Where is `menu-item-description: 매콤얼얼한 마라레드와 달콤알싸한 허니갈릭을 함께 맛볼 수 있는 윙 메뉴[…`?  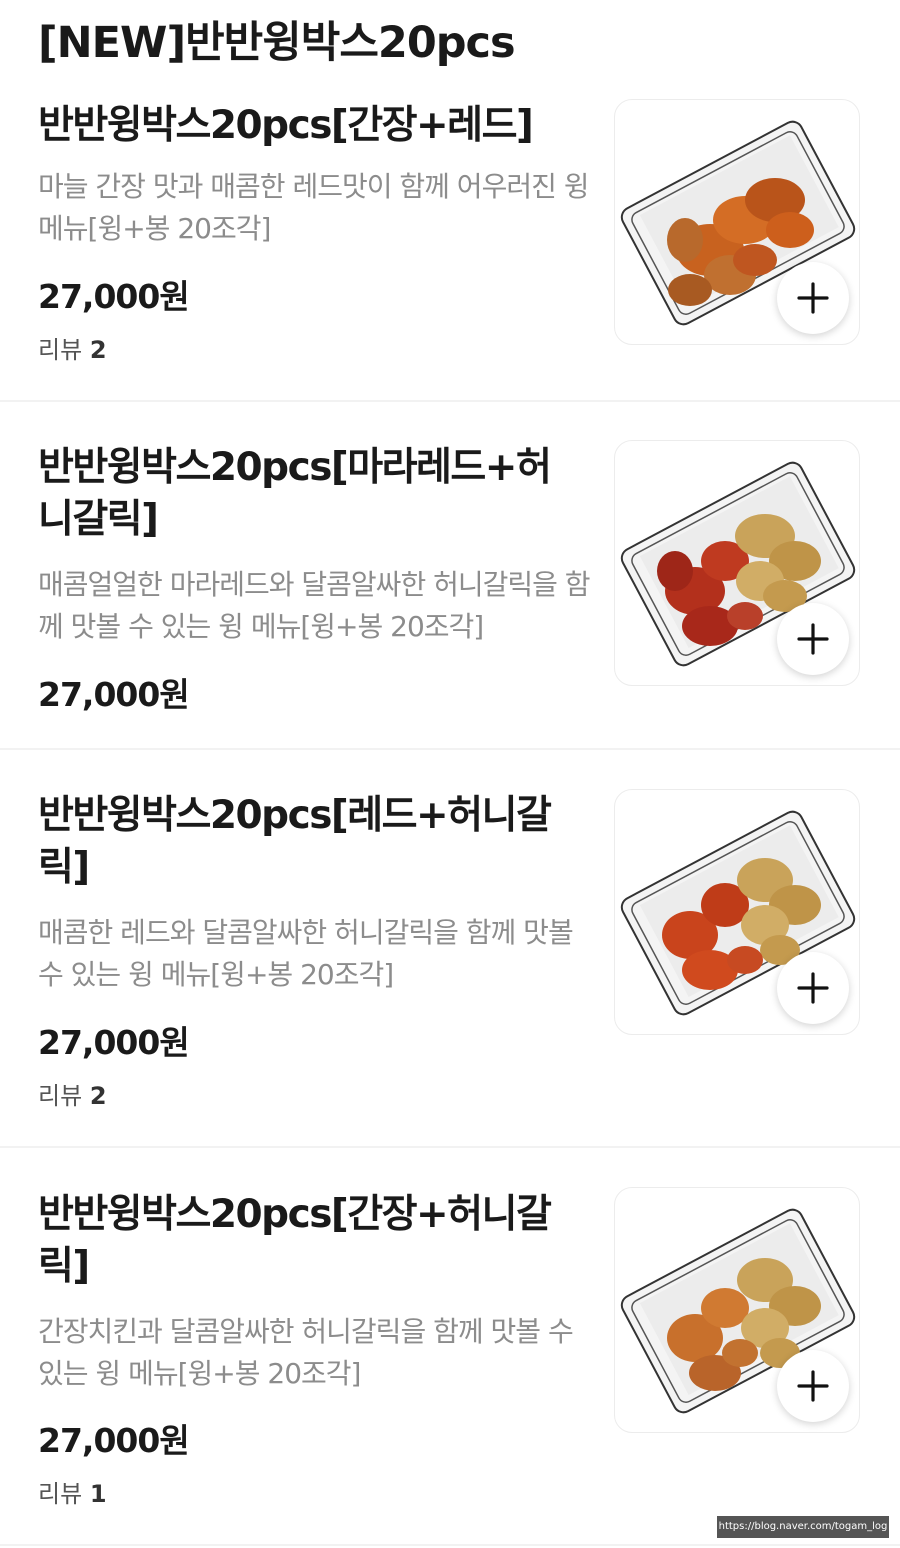 menu-item-description: 매콤얼얼한 마라레드와 달콤알싸한 허니갈릭을 함께 맛볼 수 있는 윙 메뉴[… is located at coordinates (314, 605).